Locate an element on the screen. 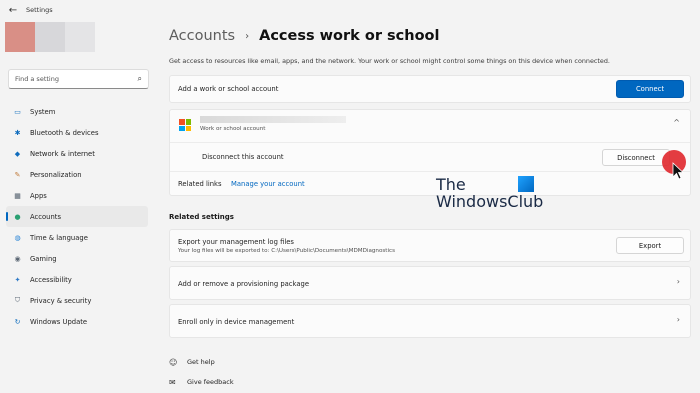 This screenshot has width=700, height=393. sidebar-item-label: Gaming is located at coordinates (43, 258).